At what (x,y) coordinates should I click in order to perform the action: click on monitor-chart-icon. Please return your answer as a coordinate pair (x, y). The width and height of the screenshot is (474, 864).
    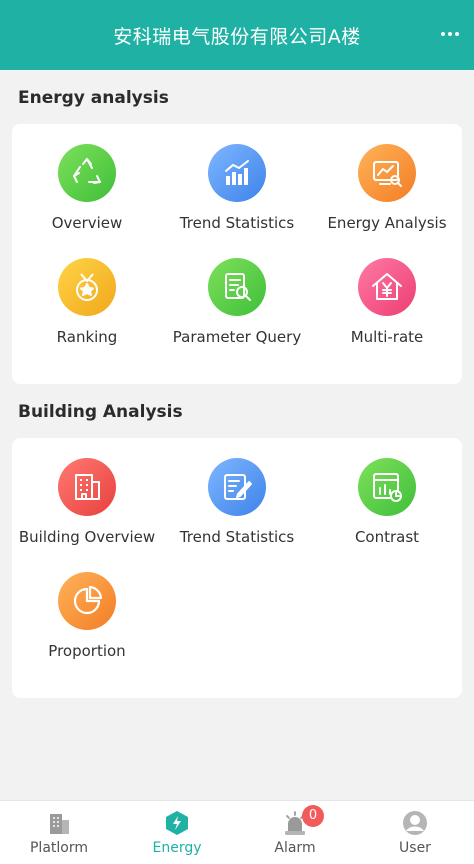
    Looking at the image, I should click on (387, 173).